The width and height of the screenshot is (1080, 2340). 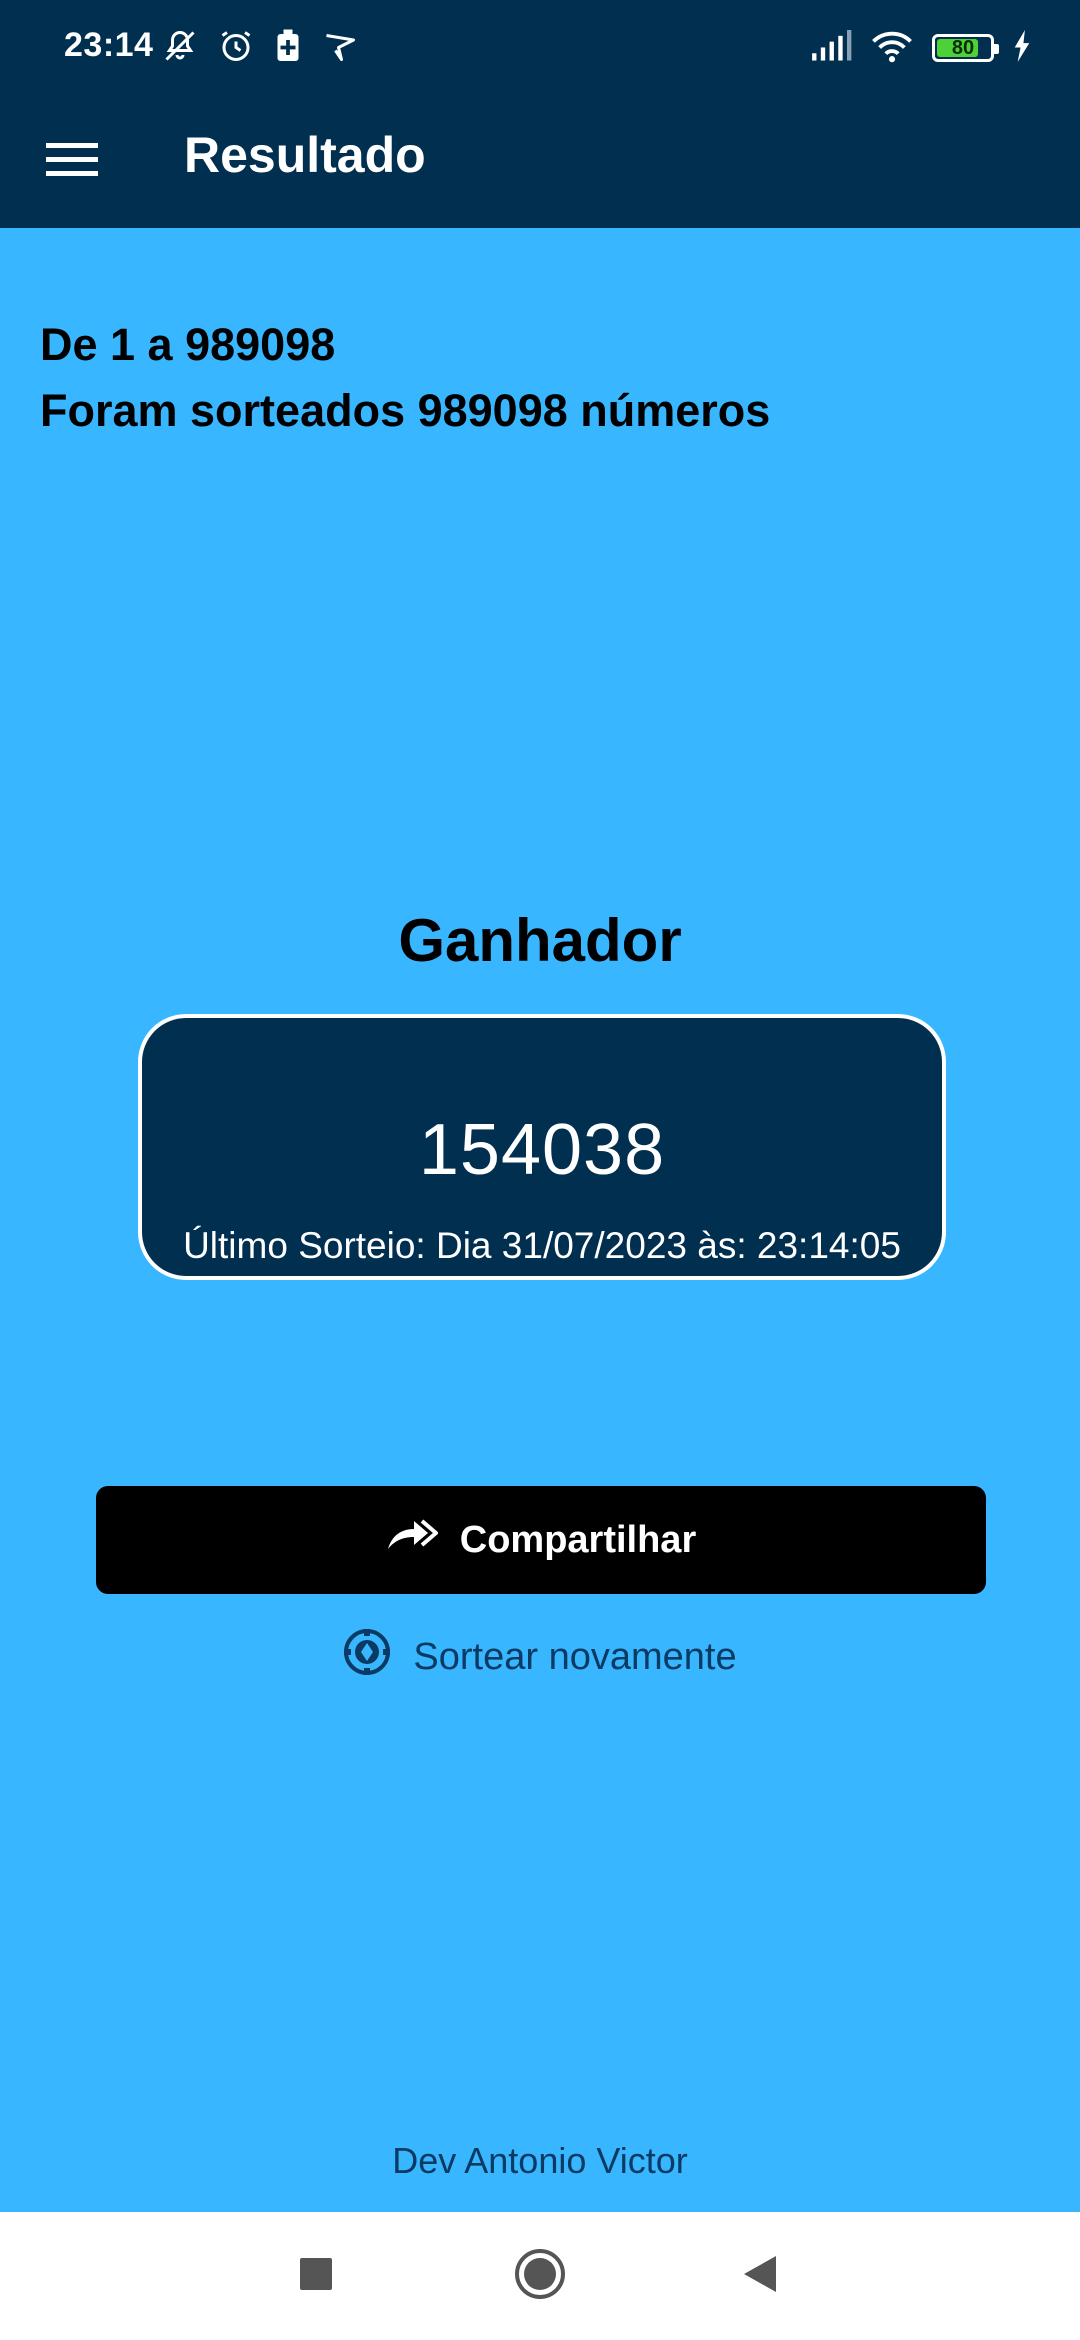 I want to click on share-arrow-icon, so click(x=412, y=1540).